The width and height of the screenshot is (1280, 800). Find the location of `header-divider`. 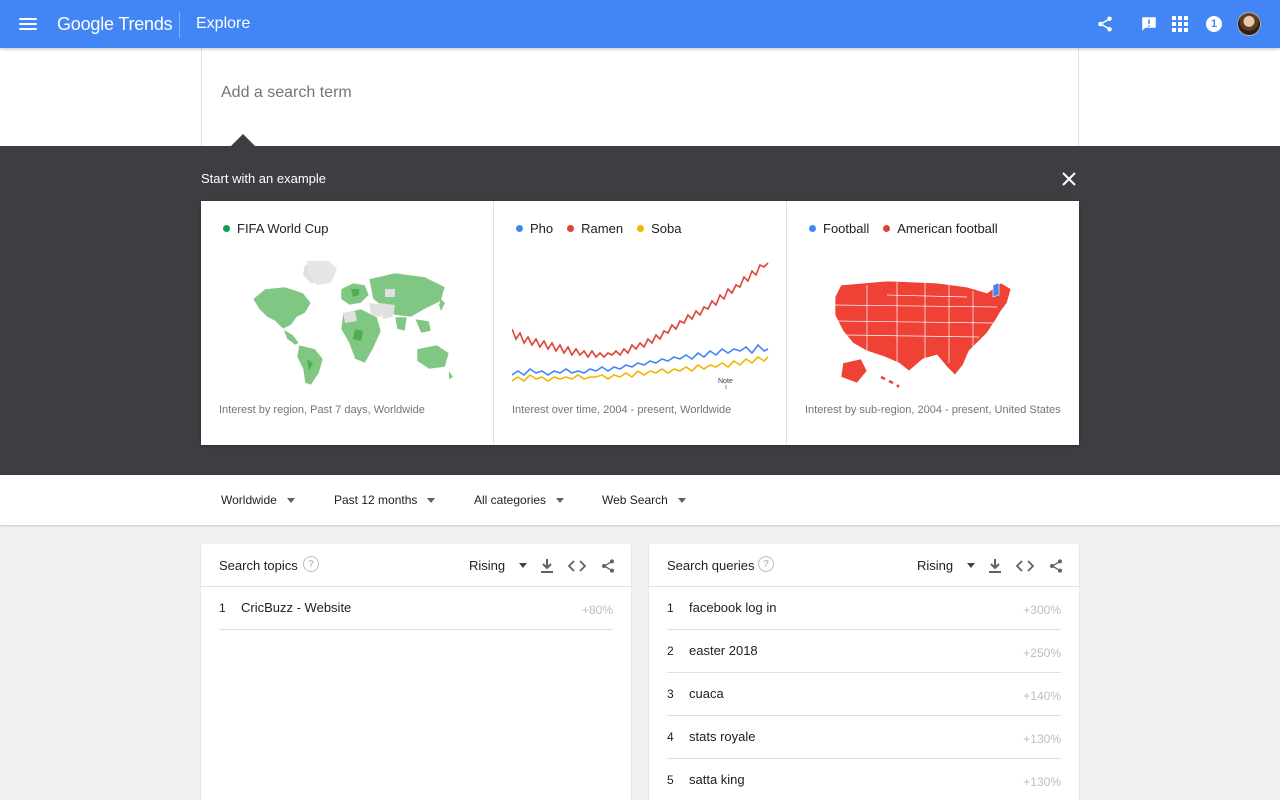

header-divider is located at coordinates (179, 25).